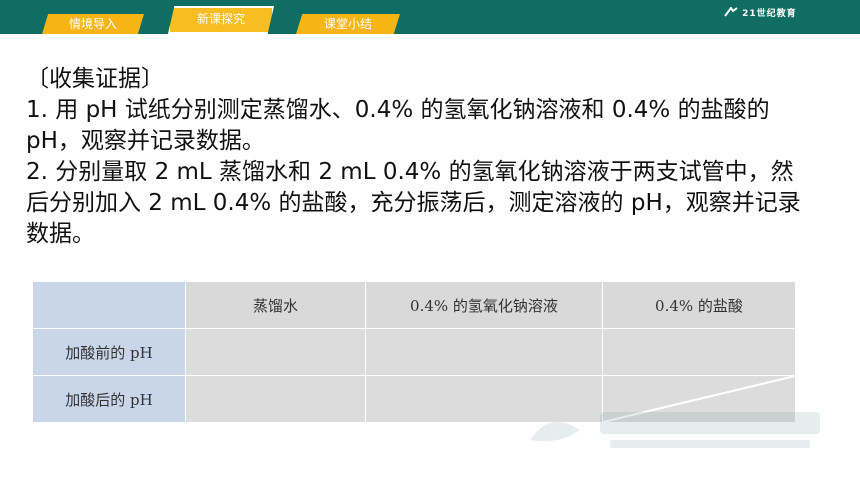 The width and height of the screenshot is (860, 484). Describe the element at coordinates (221, 20) in the screenshot. I see `tab-new-lesson: 新课探究` at that location.